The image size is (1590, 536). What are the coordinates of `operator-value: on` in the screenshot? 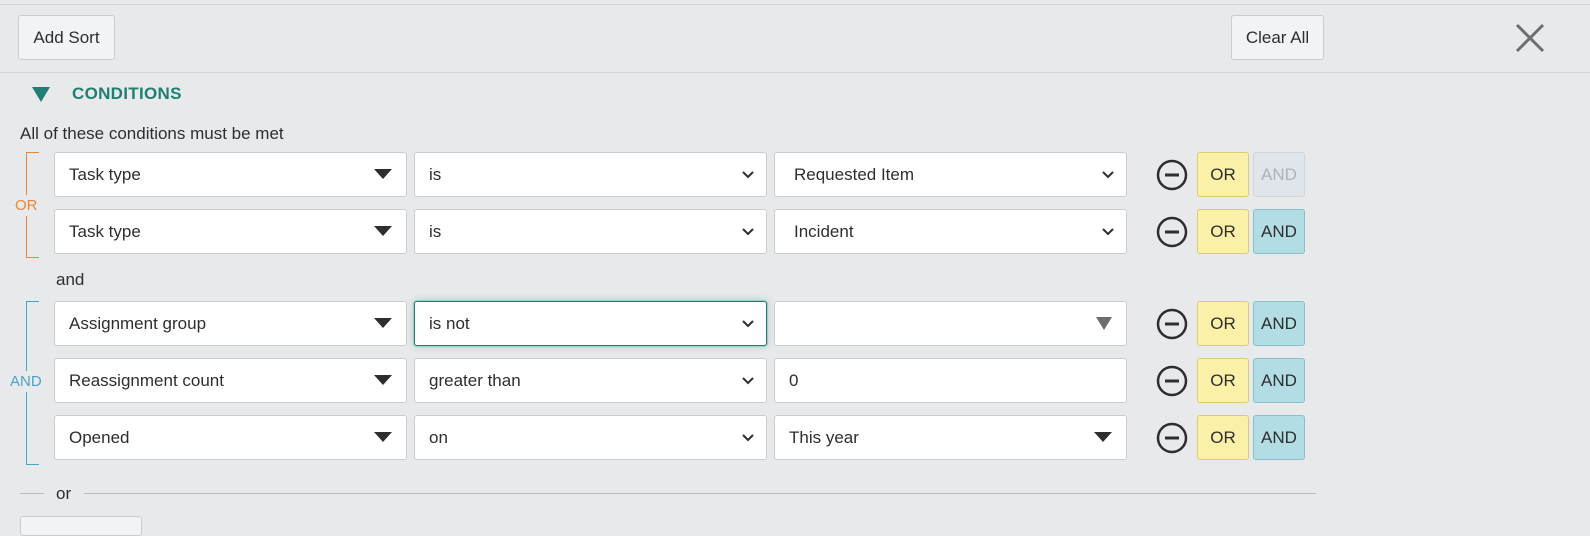 It's located at (438, 437).